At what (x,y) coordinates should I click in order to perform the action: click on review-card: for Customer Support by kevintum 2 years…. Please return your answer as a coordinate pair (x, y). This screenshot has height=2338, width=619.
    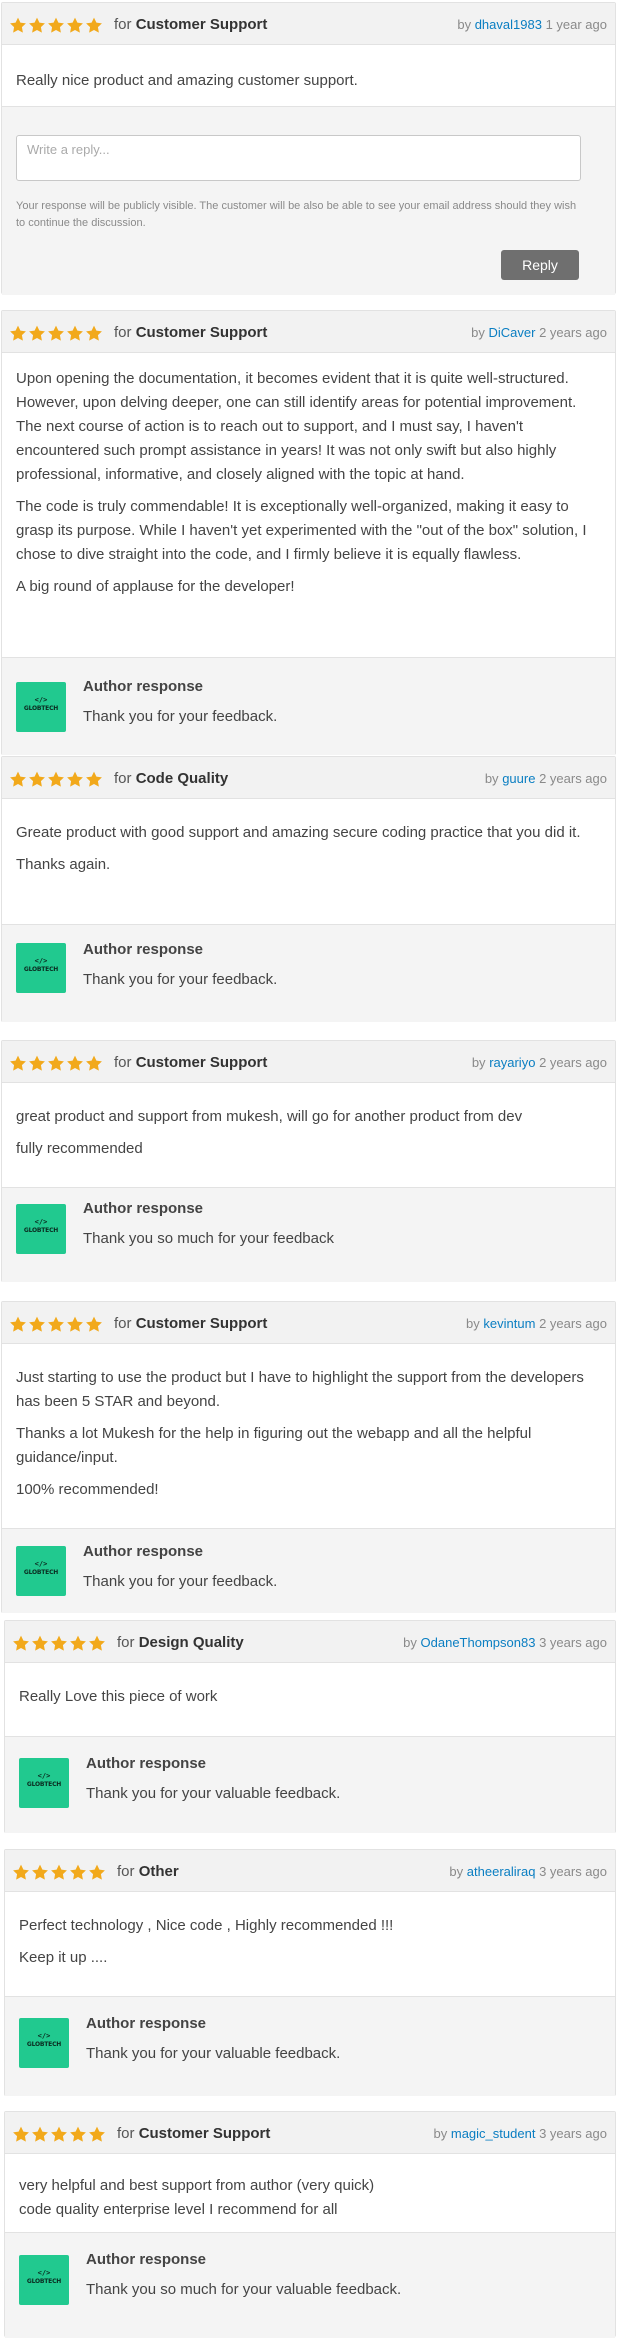
    Looking at the image, I should click on (308, 1457).